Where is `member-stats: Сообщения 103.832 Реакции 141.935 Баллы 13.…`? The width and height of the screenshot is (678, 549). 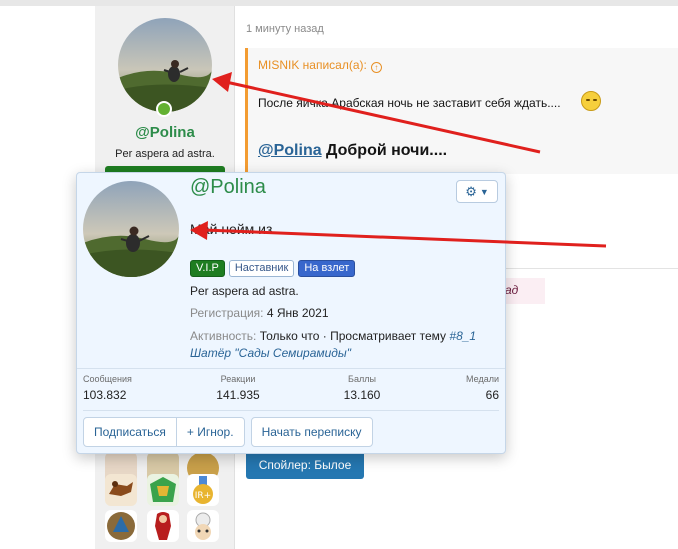 member-stats: Сообщения 103.832 Реакции 141.935 Баллы 13.… is located at coordinates (291, 392).